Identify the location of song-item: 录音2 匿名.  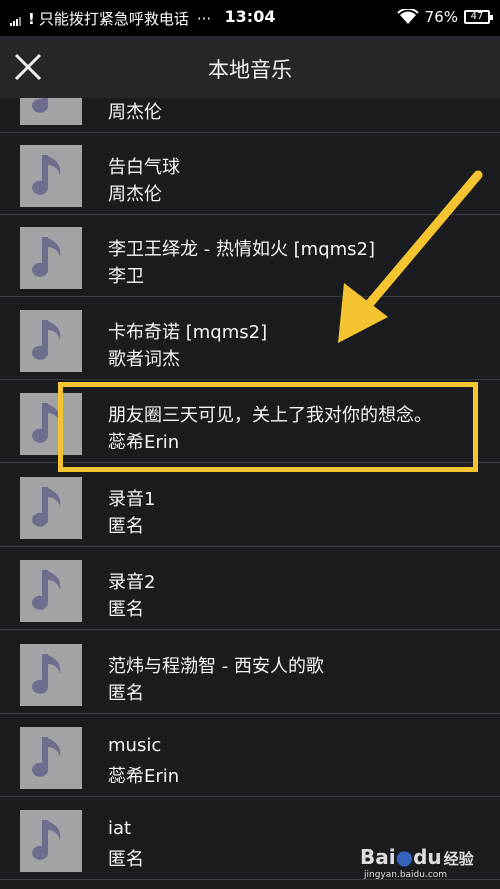
(250, 589).